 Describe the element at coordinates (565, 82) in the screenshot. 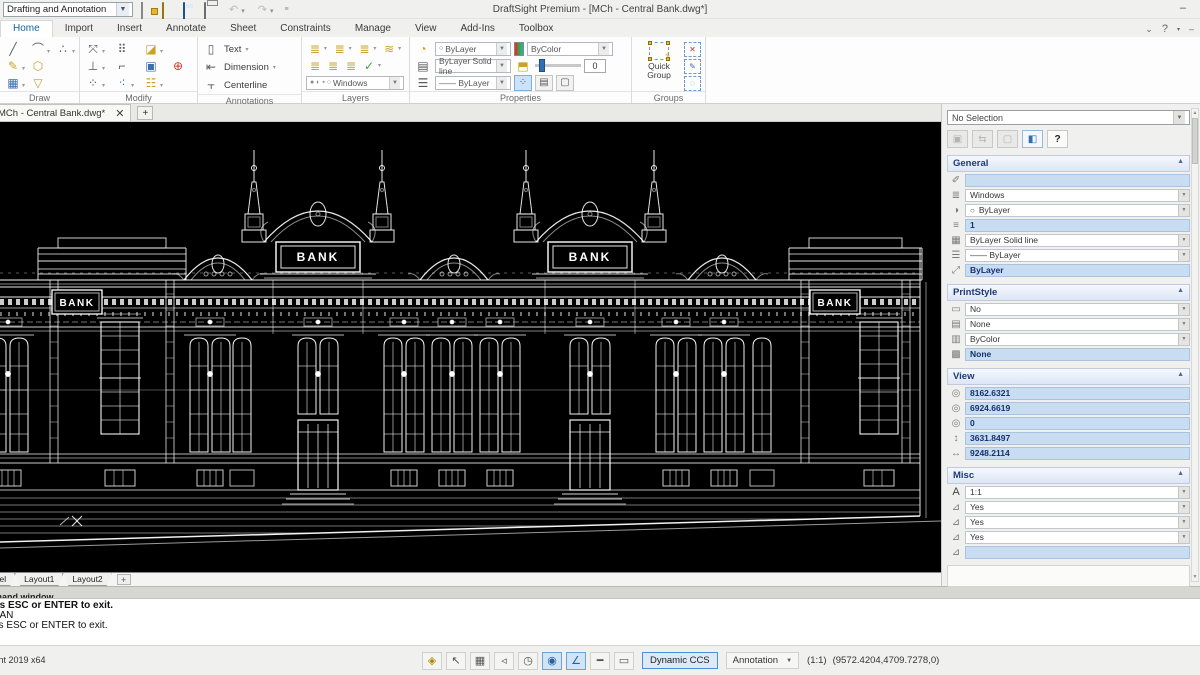

I see `clear-properties-icon: ▢` at that location.